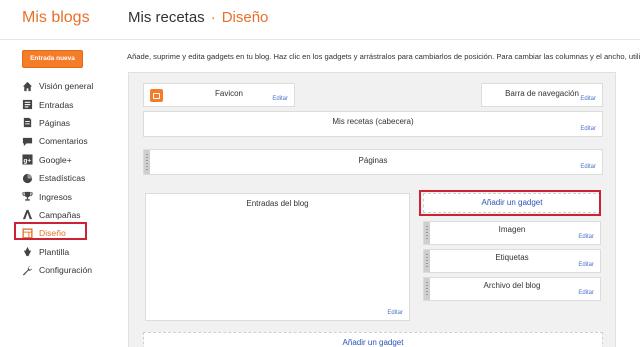 This screenshot has height=347, width=640. What do you see at coordinates (27, 270) in the screenshot?
I see `wrench-icon` at bounding box center [27, 270].